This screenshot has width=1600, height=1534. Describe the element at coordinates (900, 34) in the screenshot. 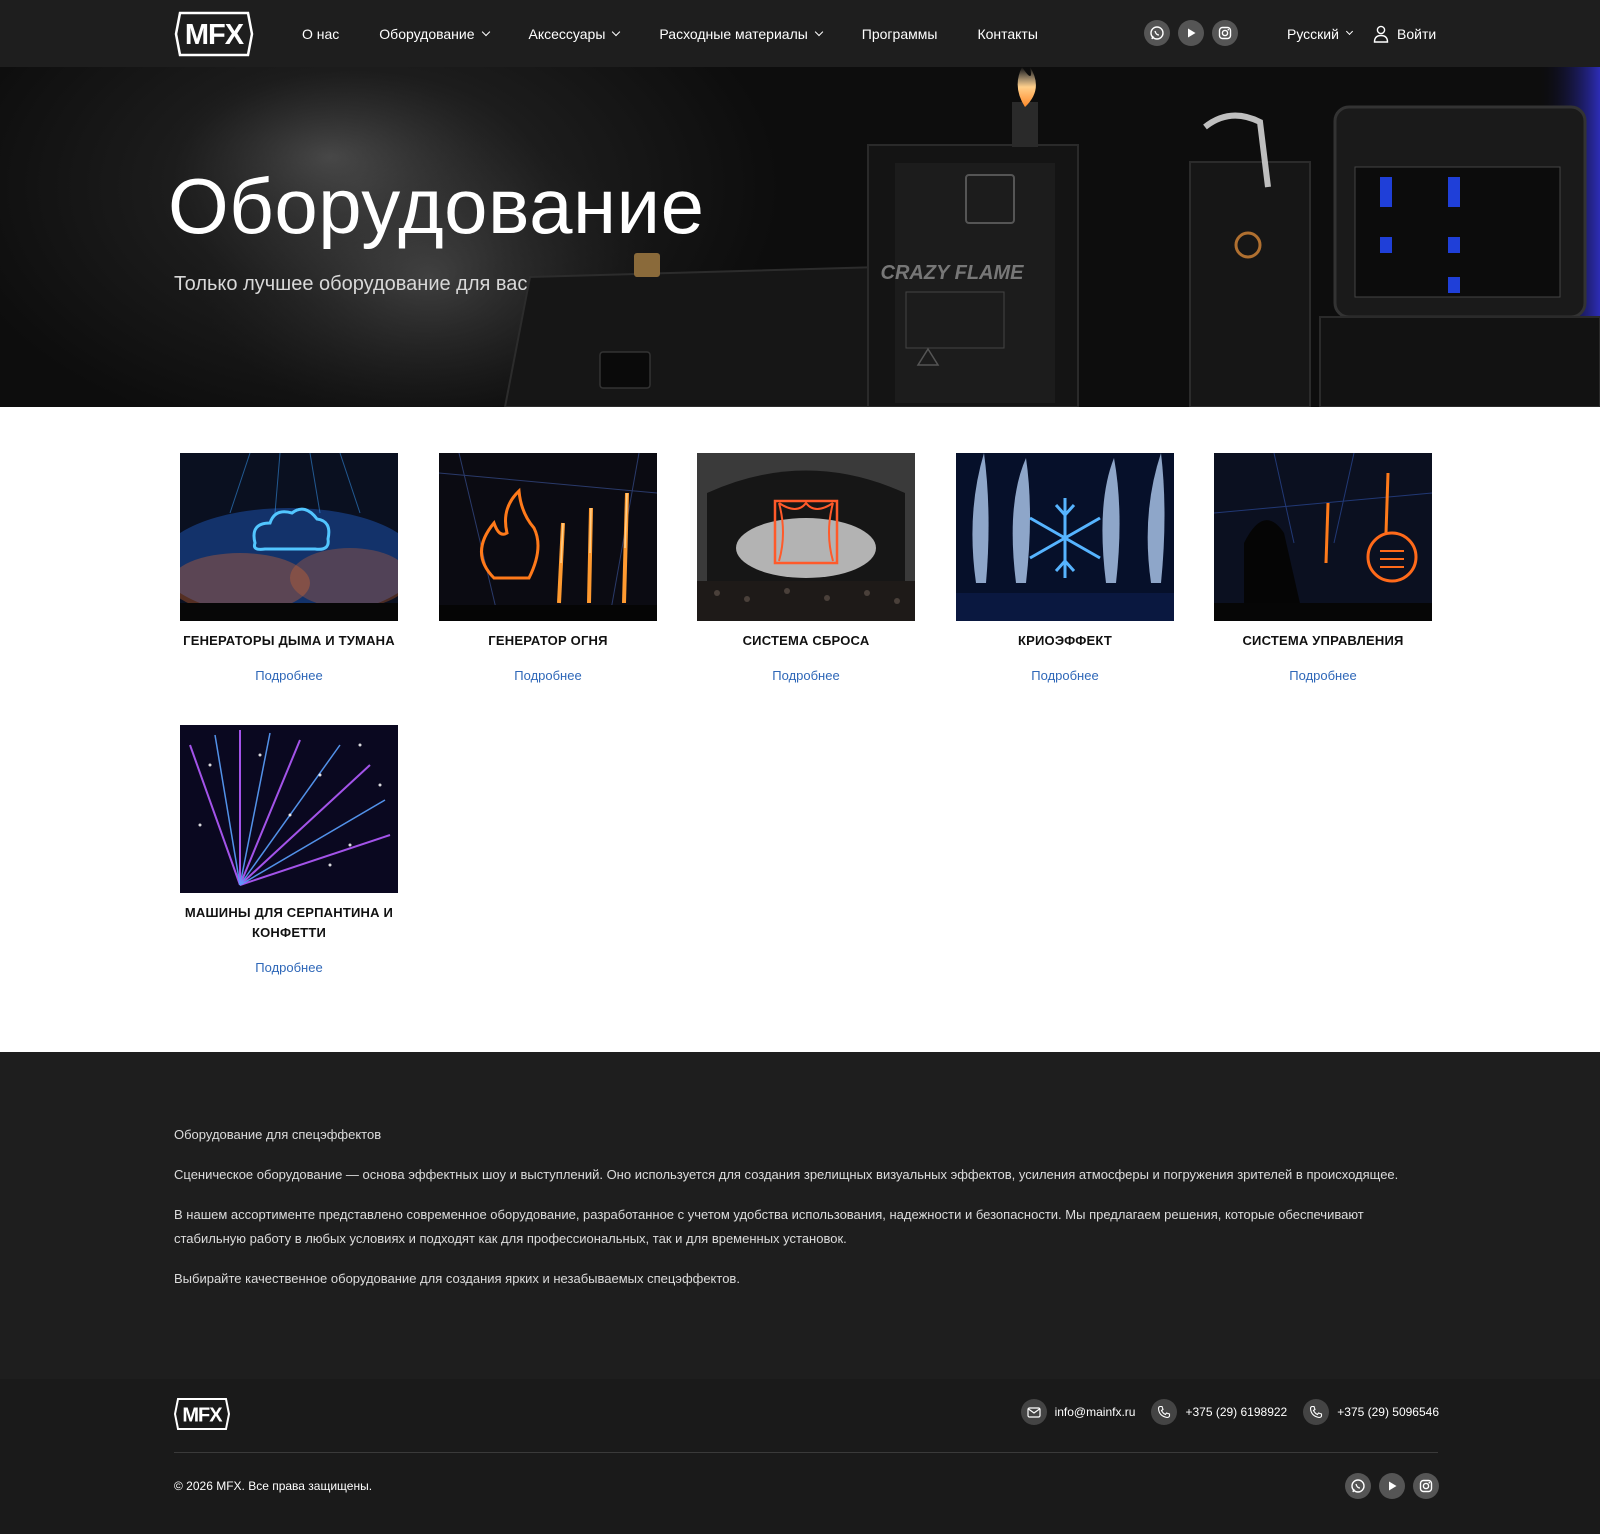

I see `nav-item-programs: Программы` at that location.